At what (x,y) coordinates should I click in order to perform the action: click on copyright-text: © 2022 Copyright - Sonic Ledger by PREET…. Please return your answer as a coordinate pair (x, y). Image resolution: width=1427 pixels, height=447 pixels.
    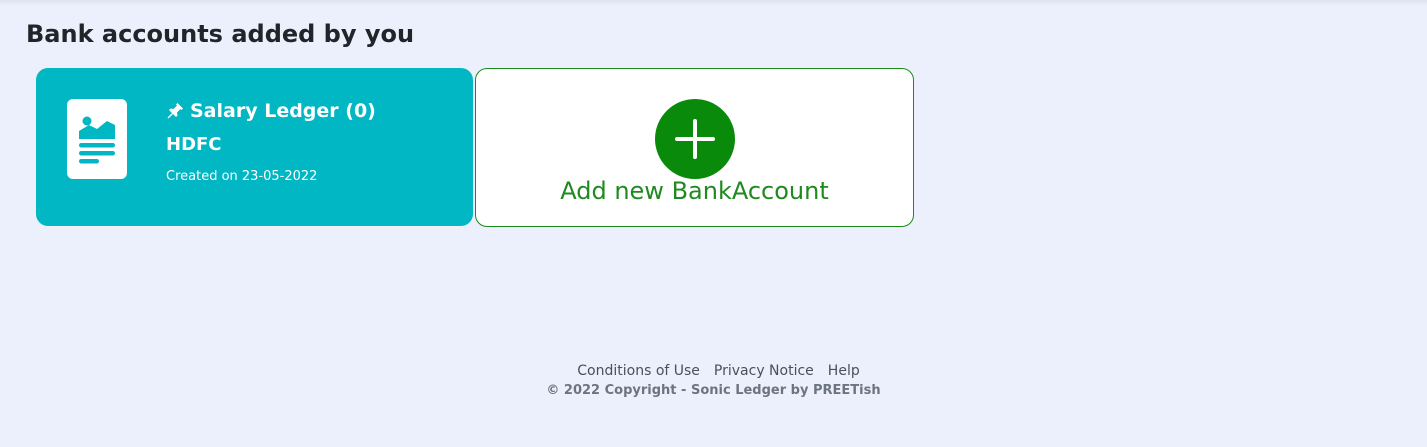
    Looking at the image, I should click on (713, 390).